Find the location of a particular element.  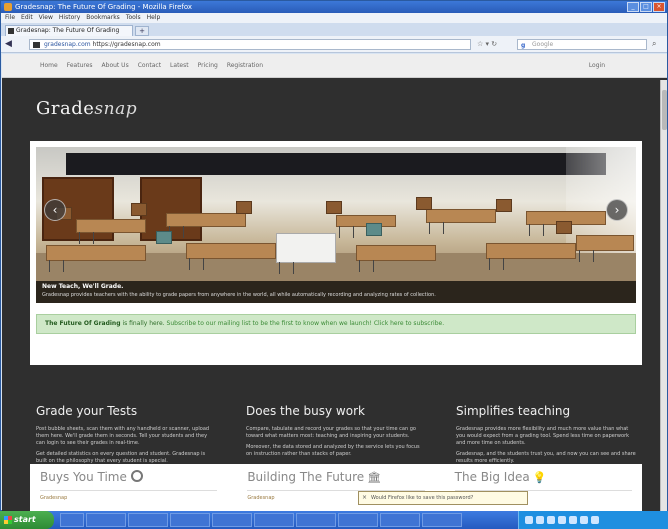

site-logo: Gradesnap is located at coordinates (86, 108).